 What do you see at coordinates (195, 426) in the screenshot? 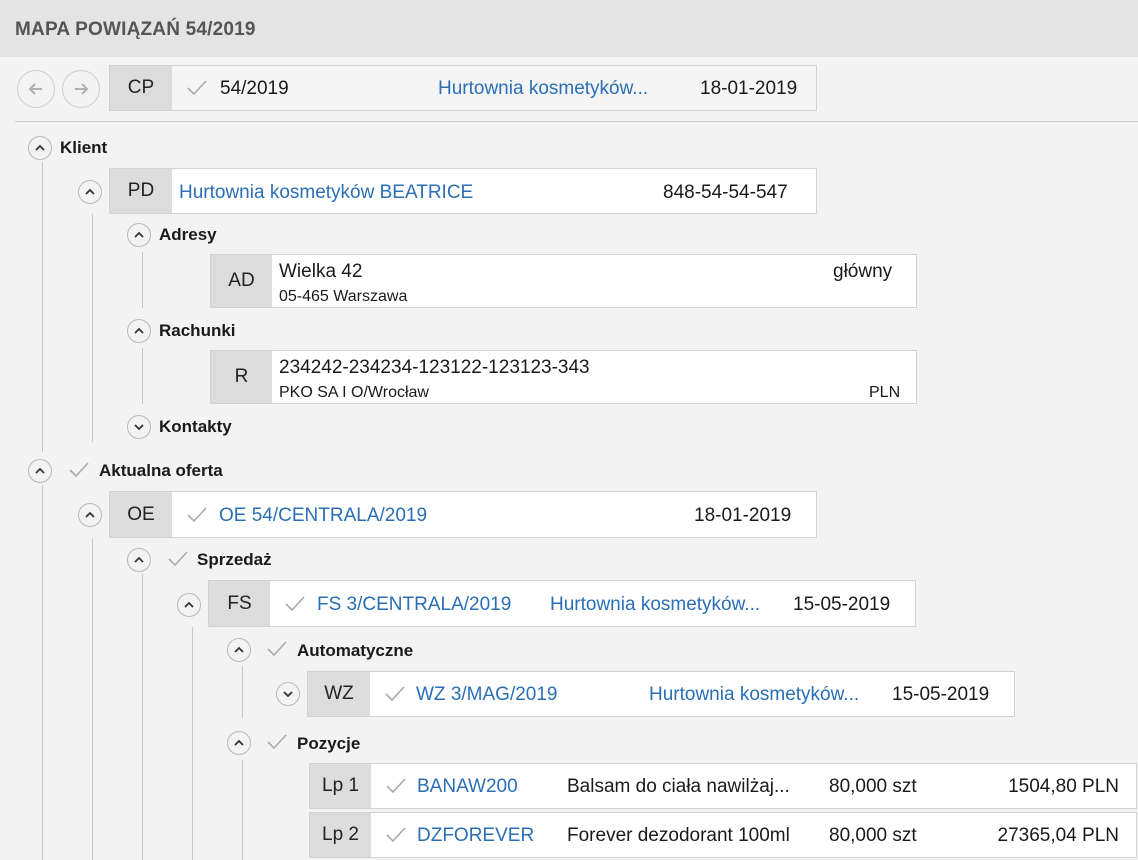
I see `section-kontakty: Kontakty` at bounding box center [195, 426].